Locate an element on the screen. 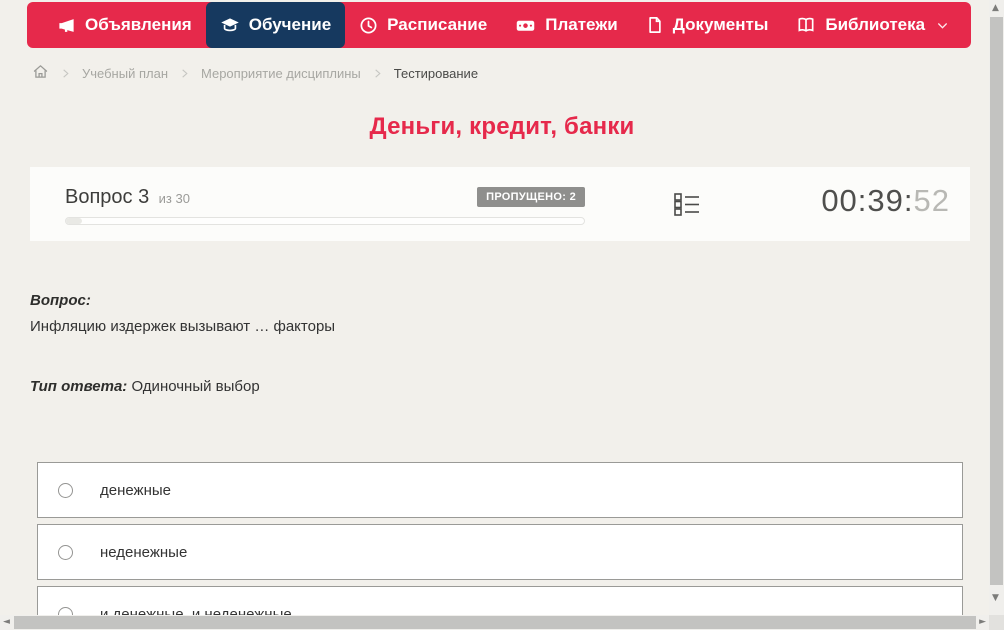  megaphone-icon is located at coordinates (66, 25).